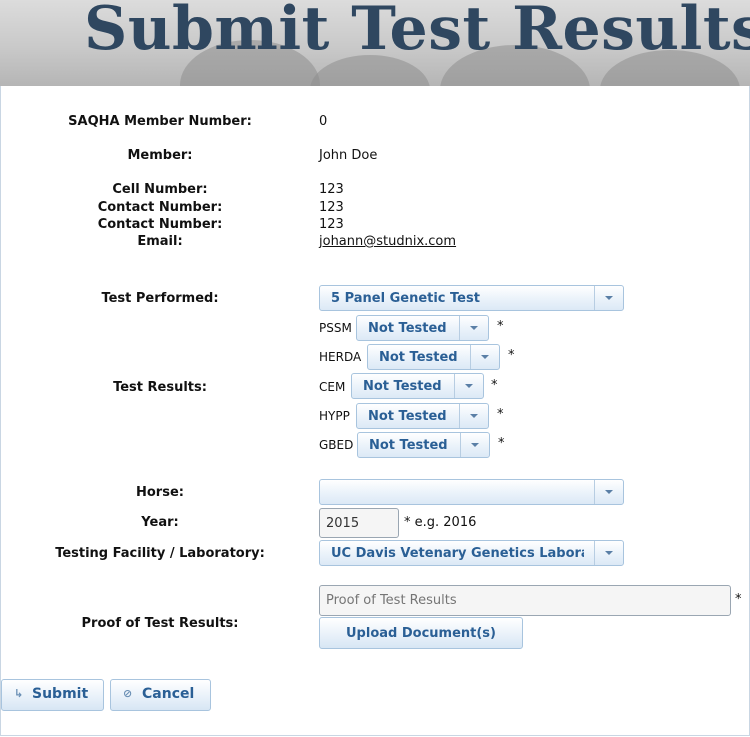 This screenshot has width=750, height=737. Describe the element at coordinates (160, 155) in the screenshot. I see `member-label: Member:` at that location.